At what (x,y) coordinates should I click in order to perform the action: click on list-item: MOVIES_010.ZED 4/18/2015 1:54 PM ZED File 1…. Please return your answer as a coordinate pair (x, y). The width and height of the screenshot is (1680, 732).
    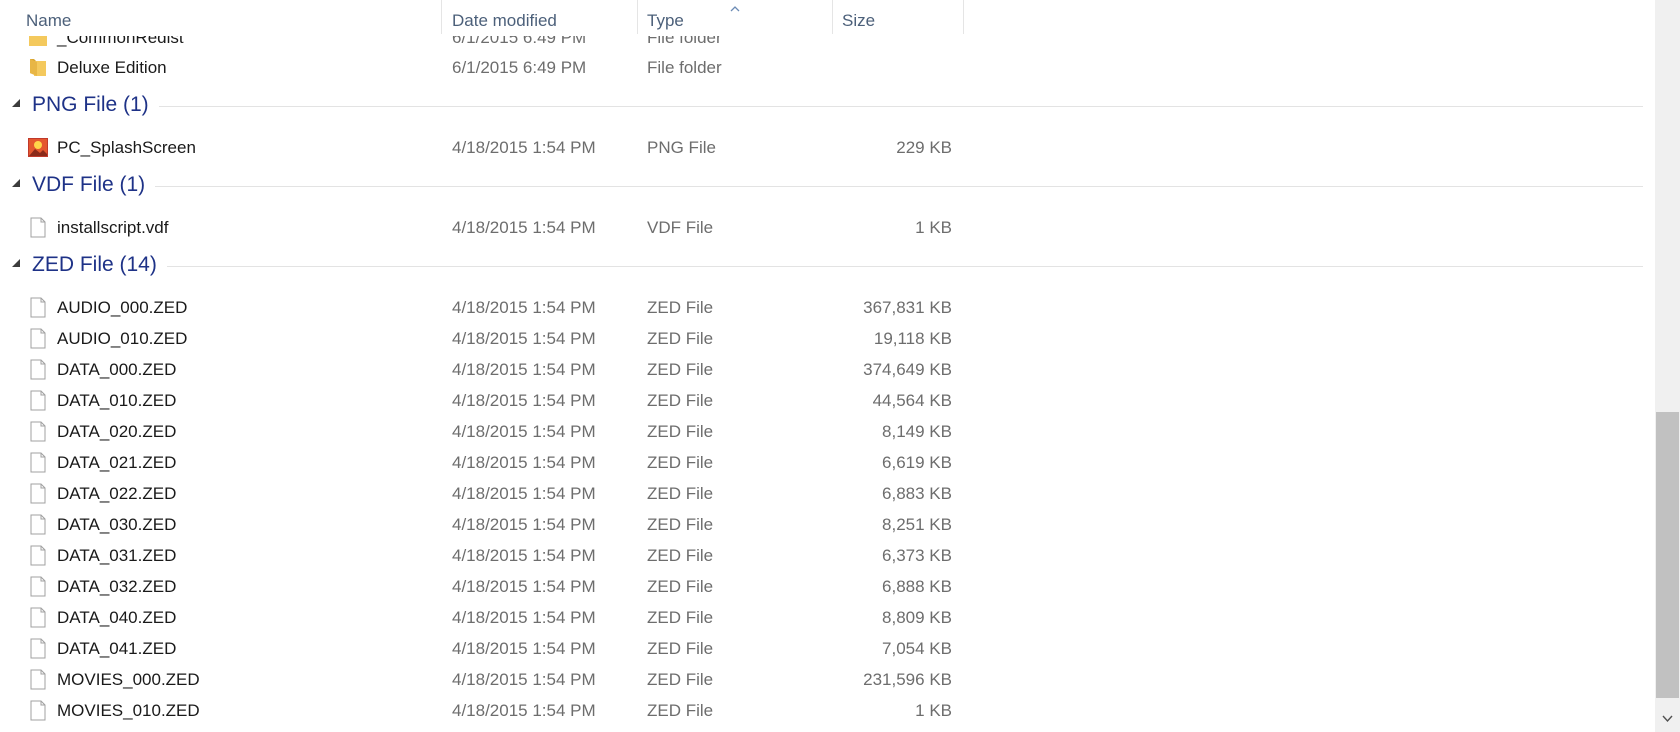
    Looking at the image, I should click on (827, 710).